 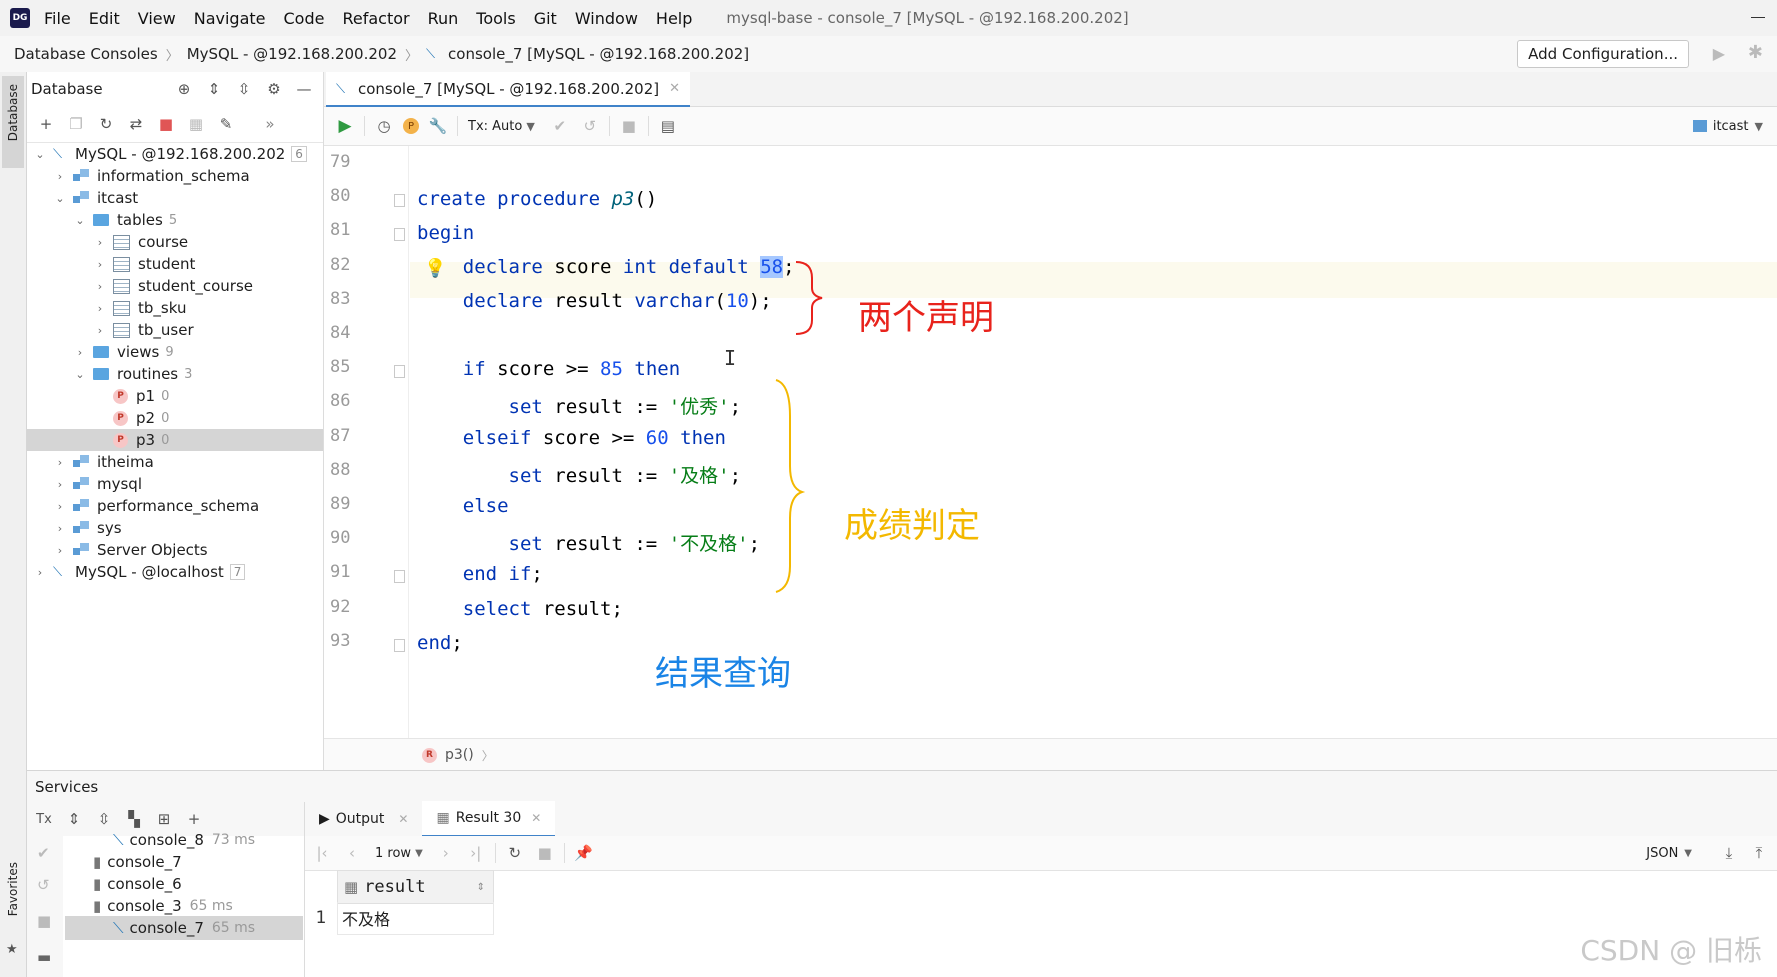 I want to click on transaction-mode-select: Tx: Auto, so click(x=495, y=126).